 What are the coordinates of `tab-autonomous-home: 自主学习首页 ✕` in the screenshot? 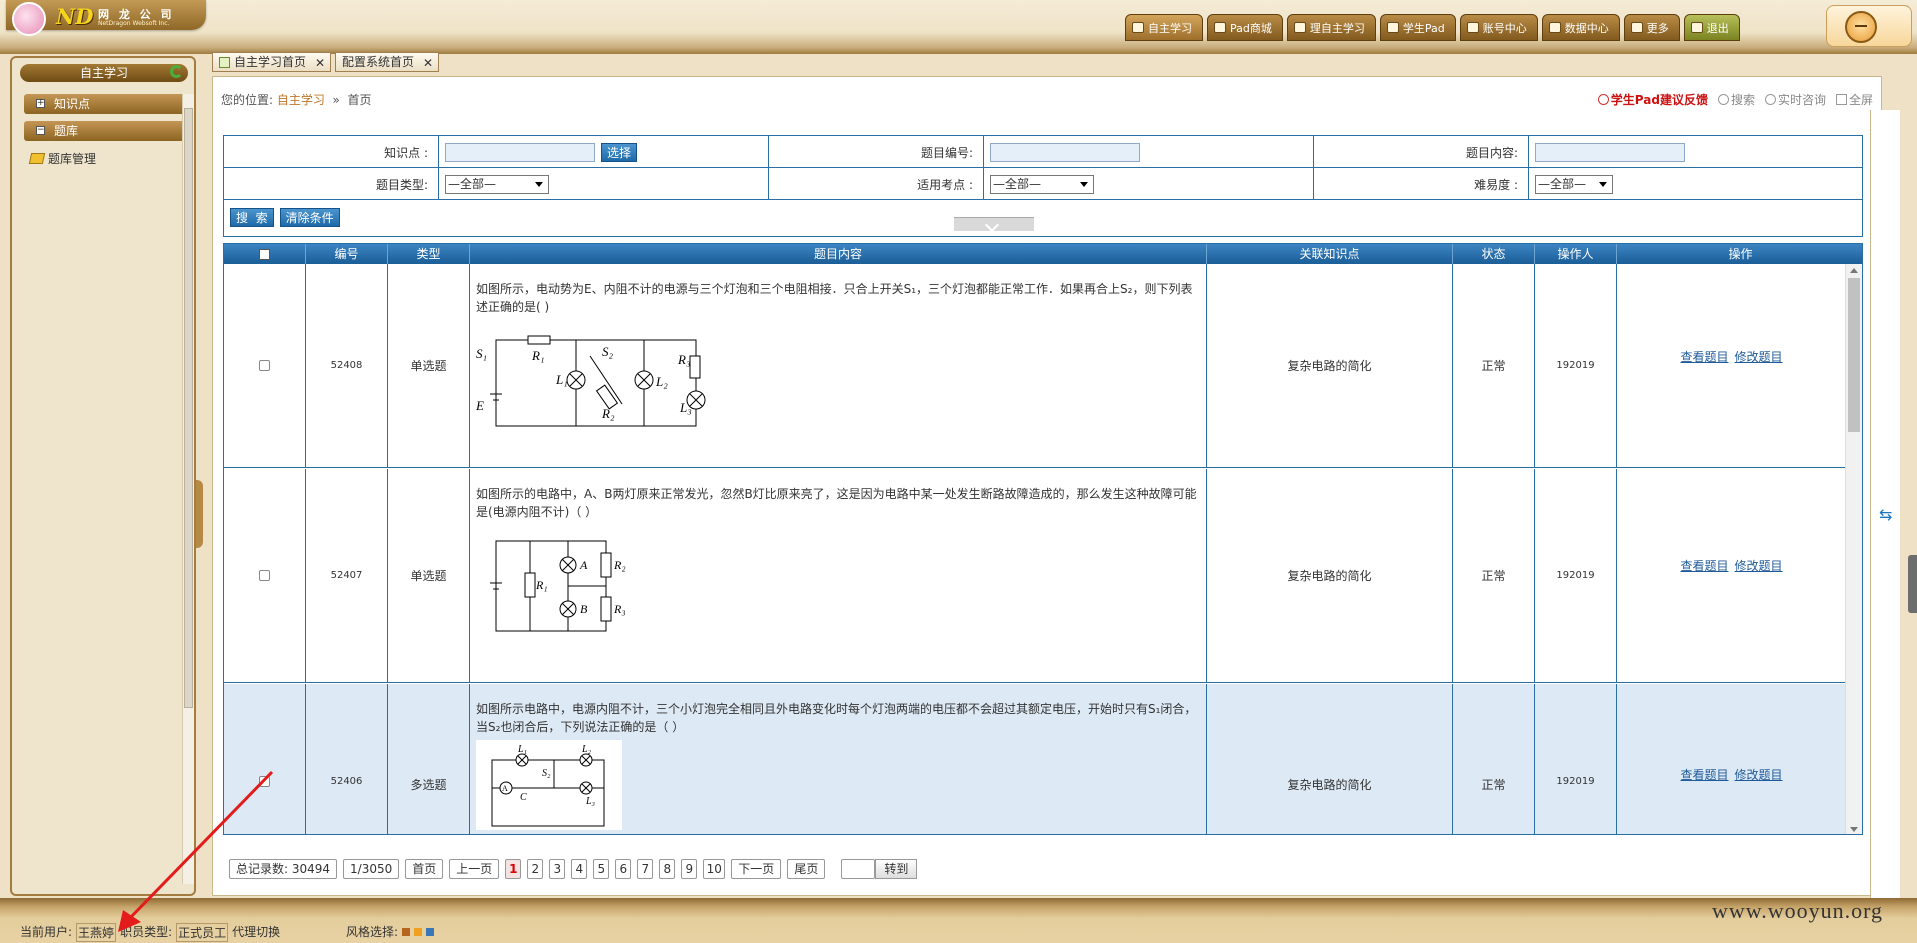 It's located at (272, 62).